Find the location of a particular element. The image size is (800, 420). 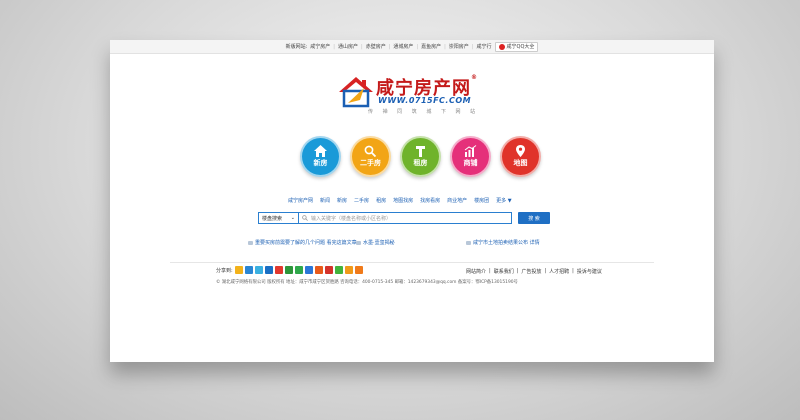

topbar-label: 新版网站: is located at coordinates (296, 47).